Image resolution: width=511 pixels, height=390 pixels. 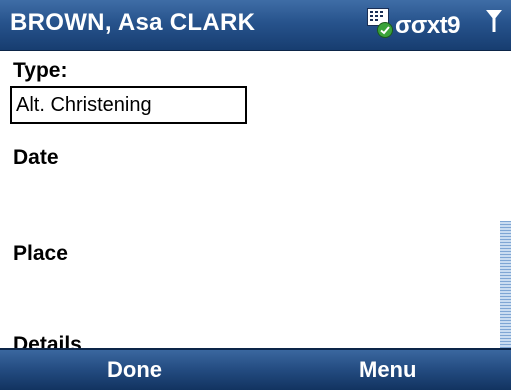 I want to click on done-button: Done, so click(x=134, y=370).